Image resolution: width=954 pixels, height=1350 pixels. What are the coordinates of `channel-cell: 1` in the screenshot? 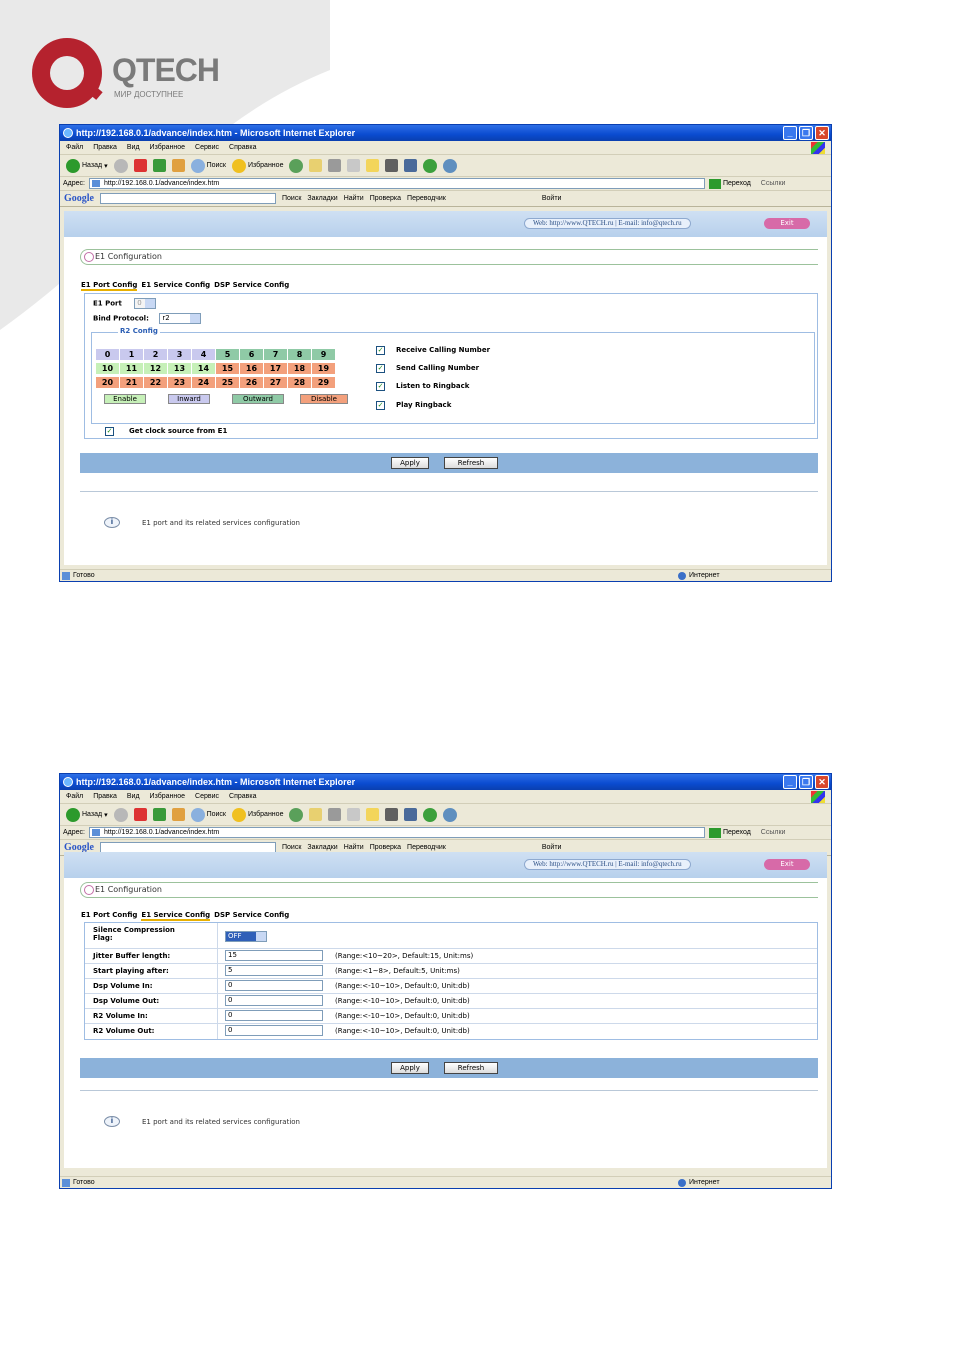 It's located at (131, 354).